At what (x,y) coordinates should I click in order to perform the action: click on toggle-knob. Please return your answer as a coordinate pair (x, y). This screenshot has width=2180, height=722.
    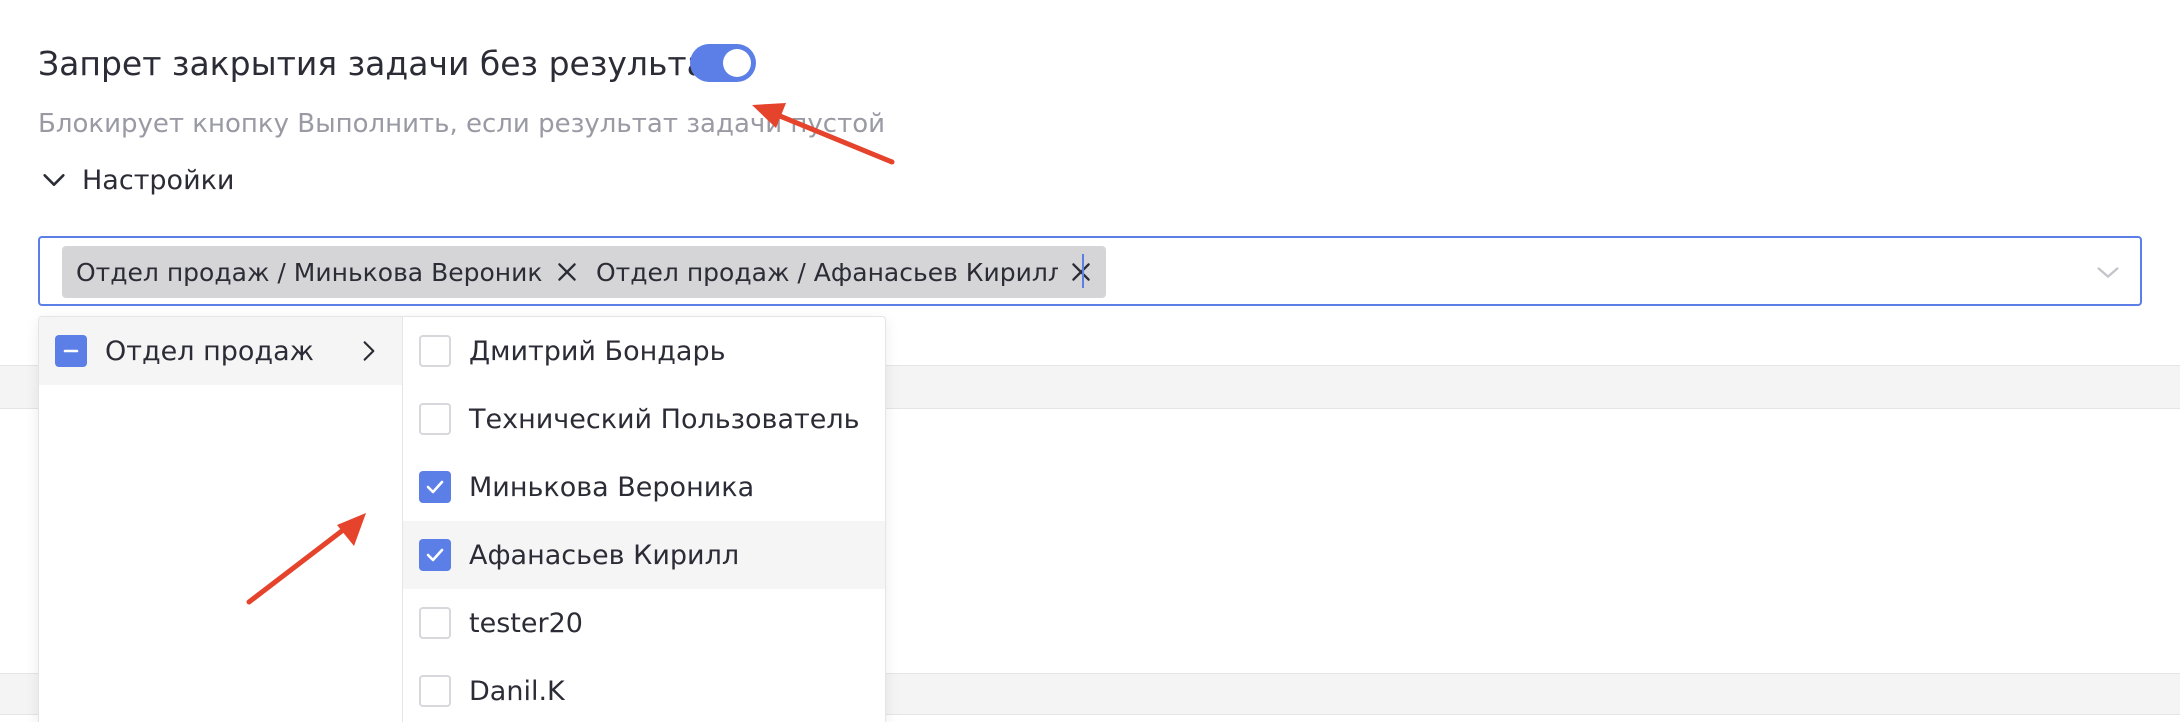
    Looking at the image, I should click on (737, 63).